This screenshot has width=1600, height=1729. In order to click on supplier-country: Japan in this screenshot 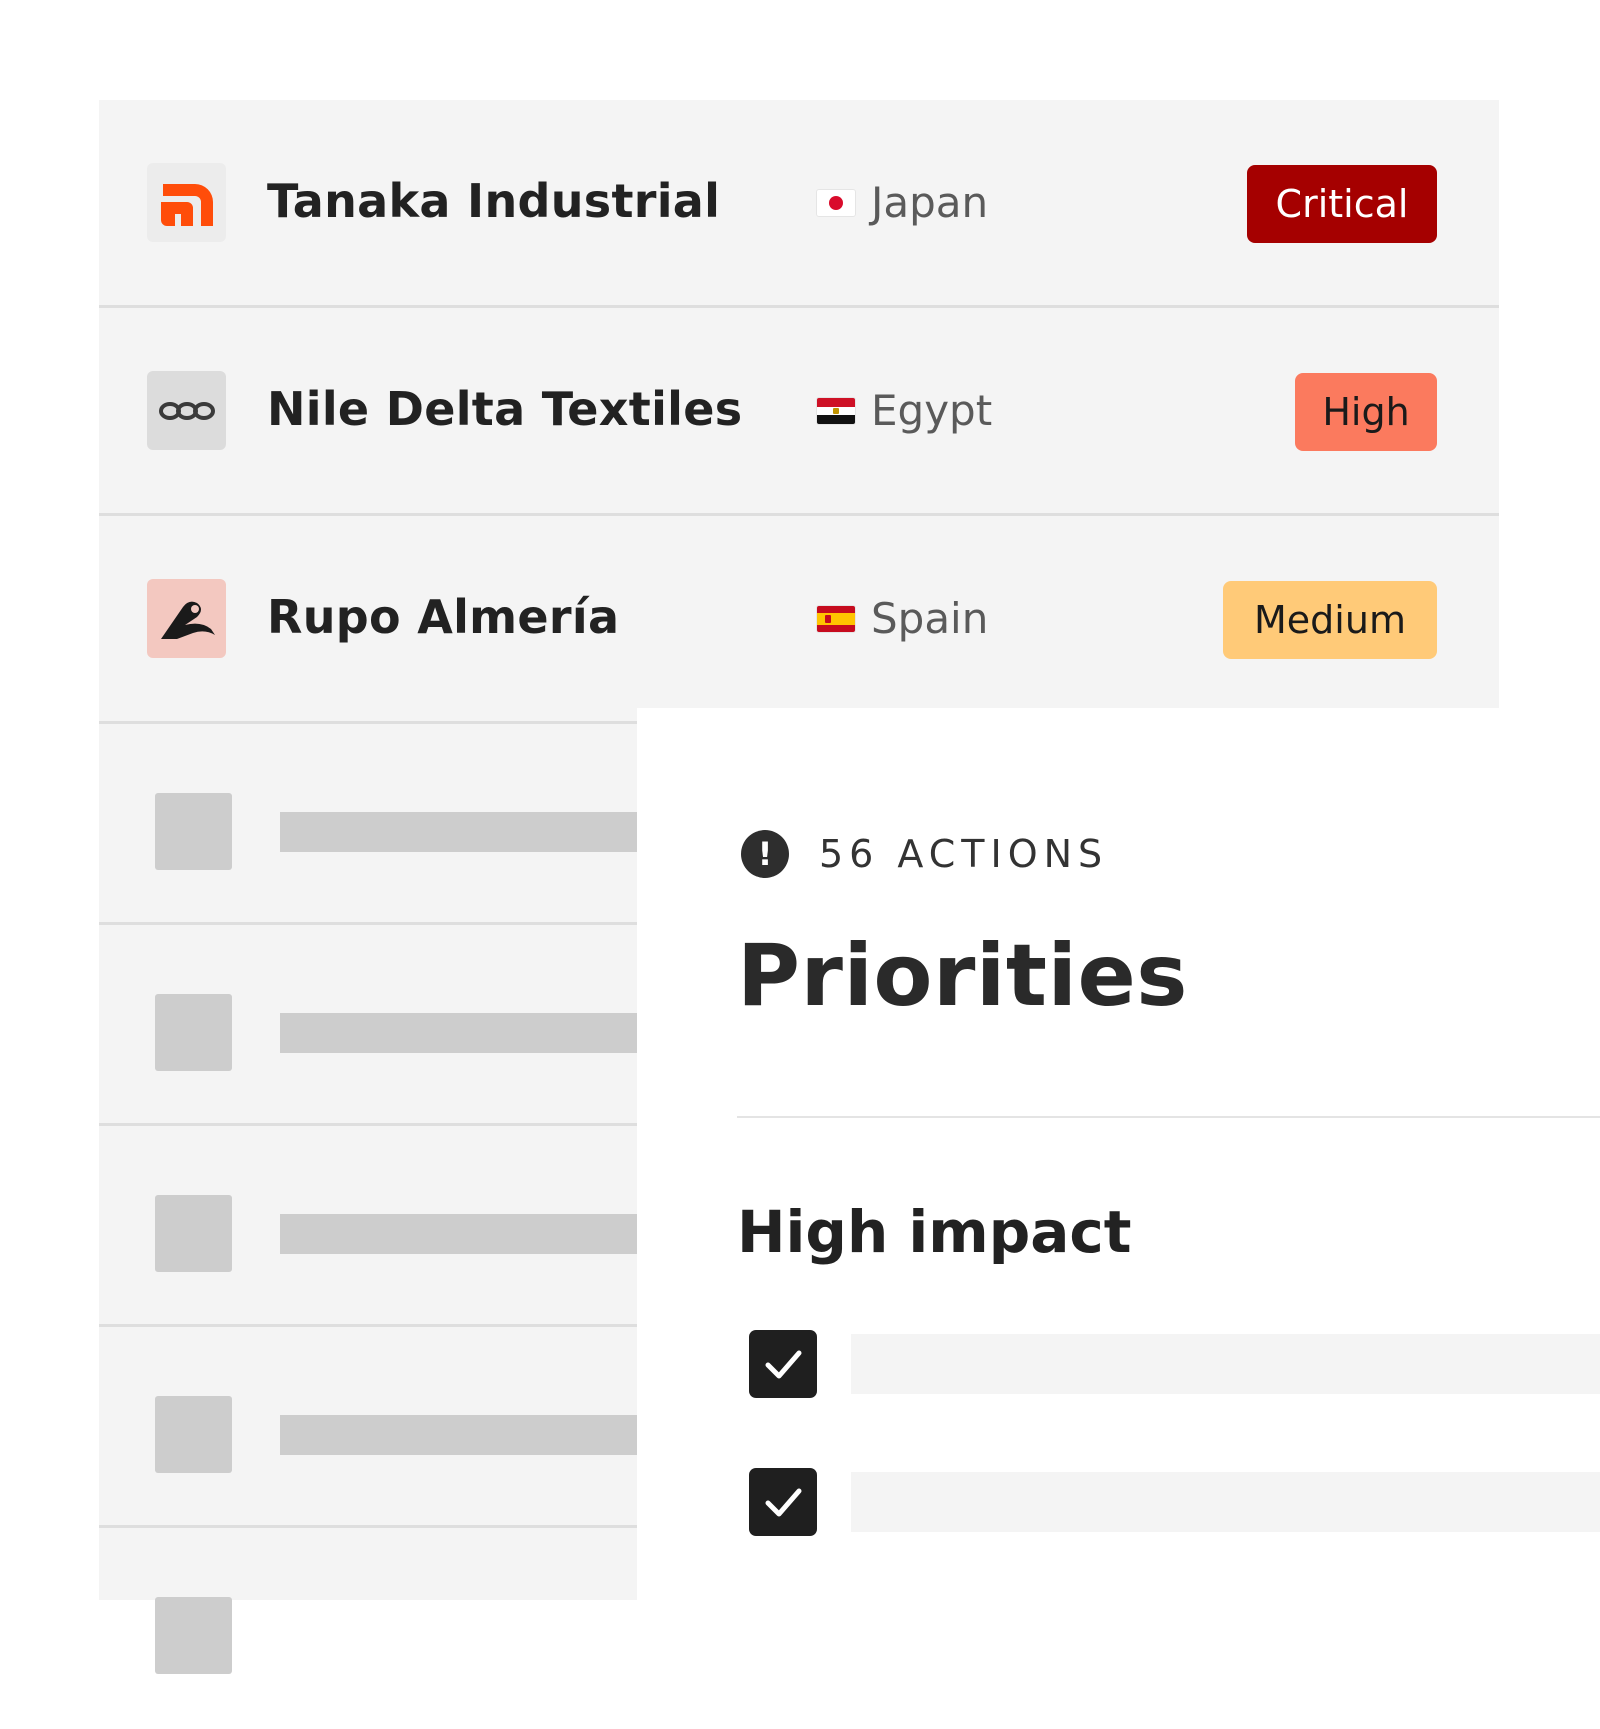, I will do `click(902, 202)`.